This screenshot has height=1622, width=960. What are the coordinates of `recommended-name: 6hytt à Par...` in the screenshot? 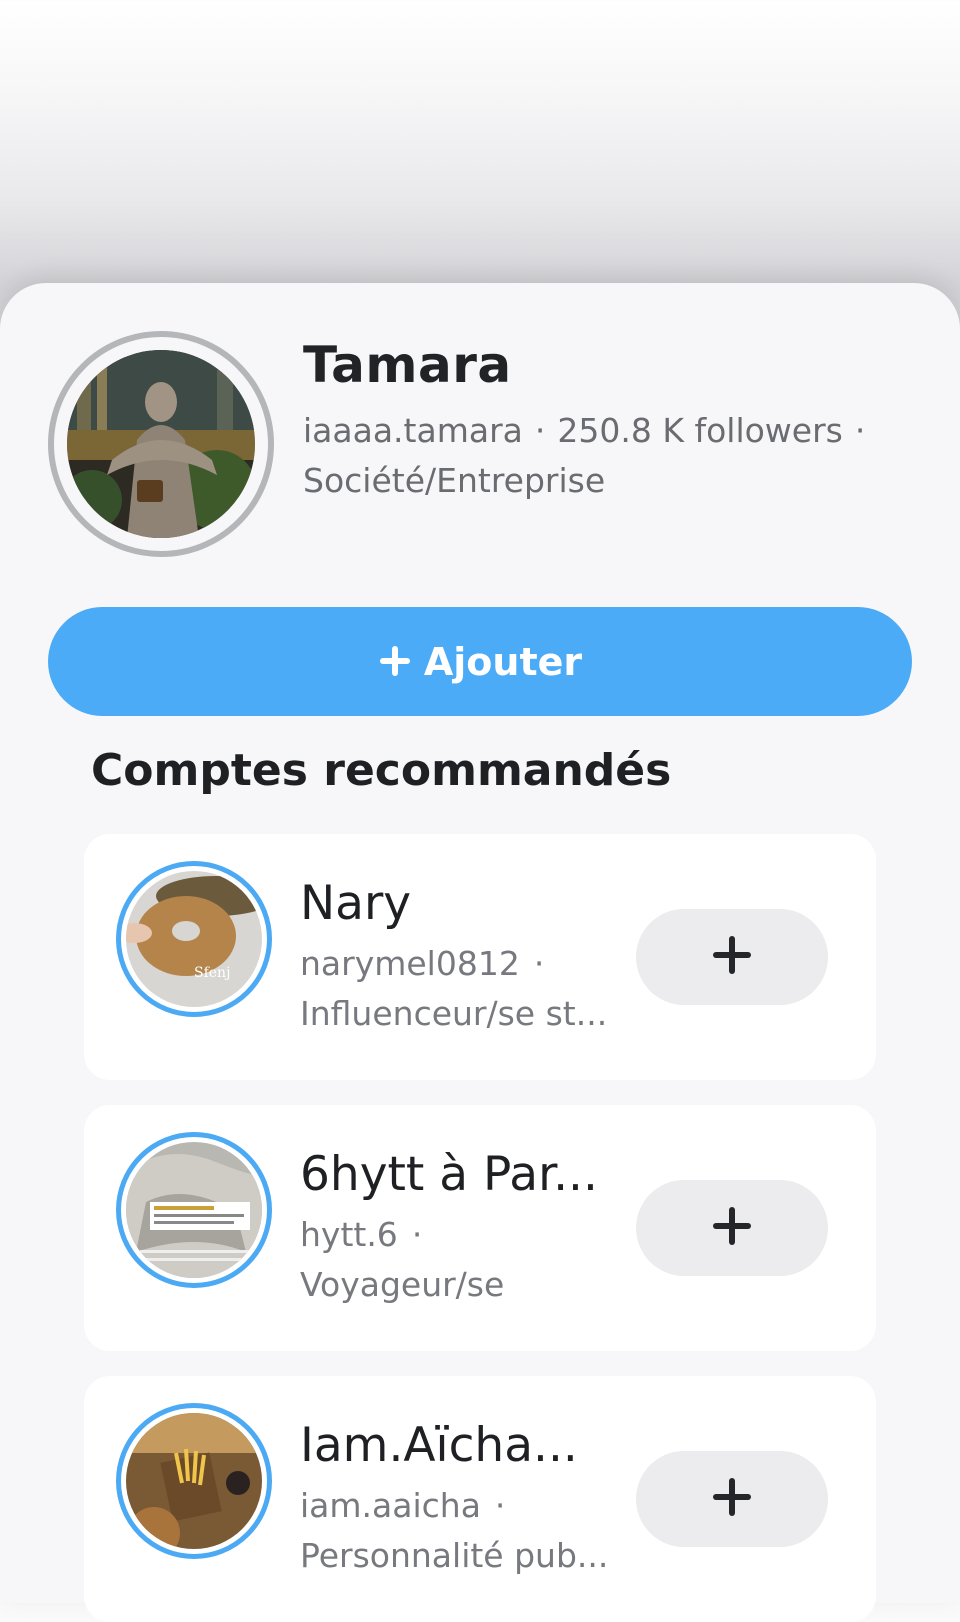 It's located at (449, 1174).